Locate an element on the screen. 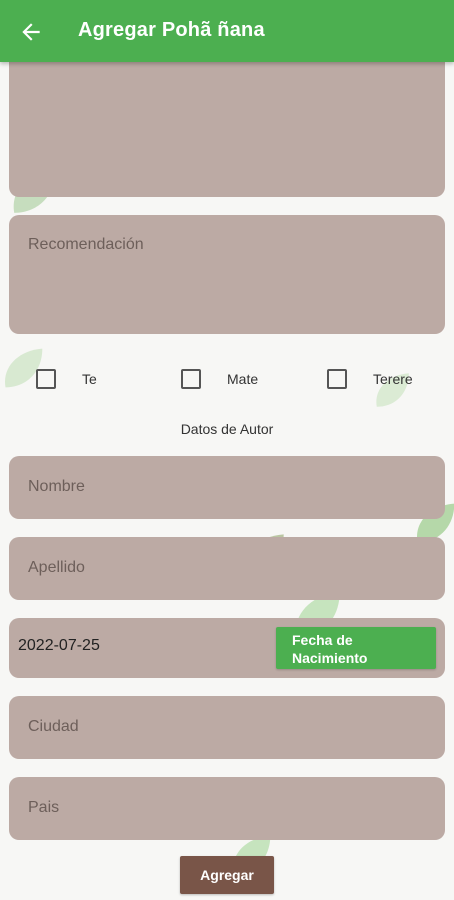  checkbox-row: Te Mate Terere is located at coordinates (227, 379).